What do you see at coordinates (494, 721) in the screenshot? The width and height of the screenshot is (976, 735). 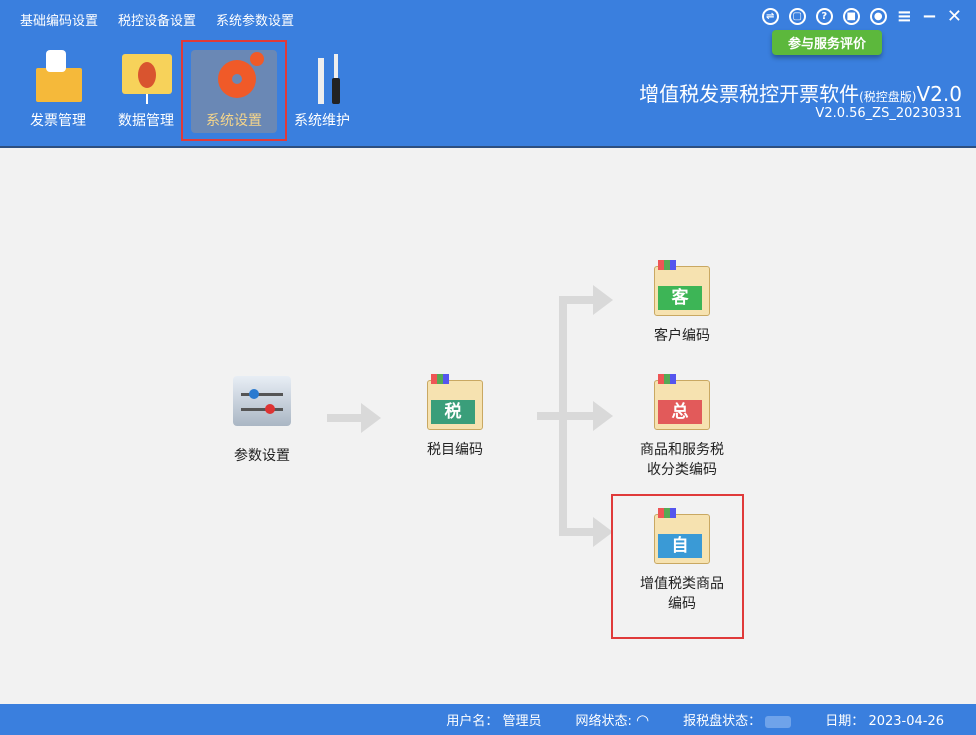 I see `status-user: 用户名： 管理员` at bounding box center [494, 721].